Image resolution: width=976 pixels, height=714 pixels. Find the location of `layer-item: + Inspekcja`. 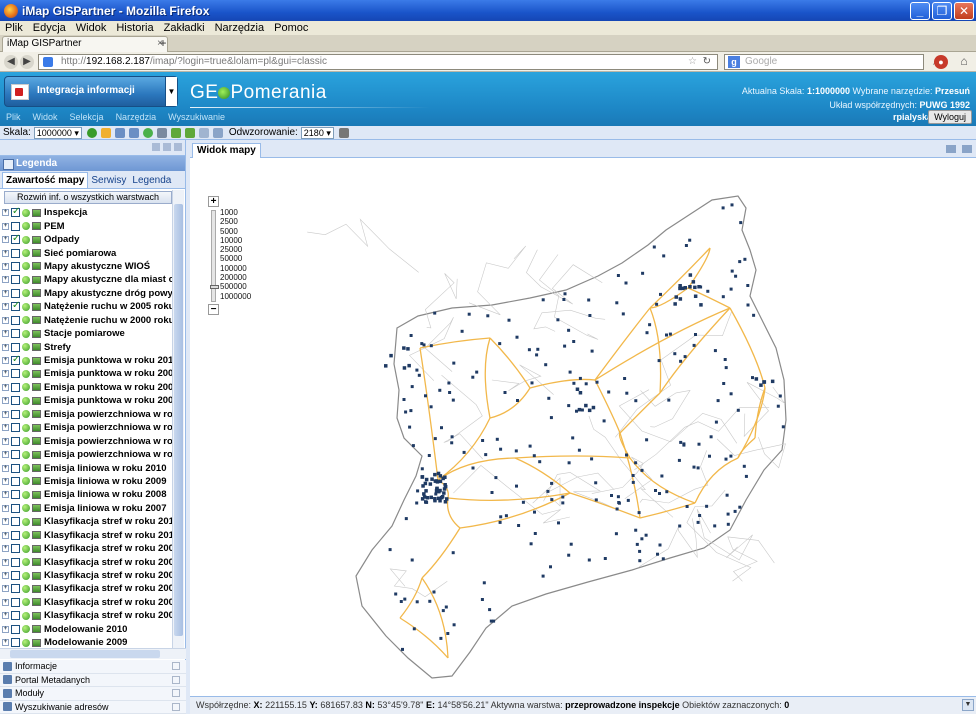

layer-item: + Inspekcja is located at coordinates (86, 212).